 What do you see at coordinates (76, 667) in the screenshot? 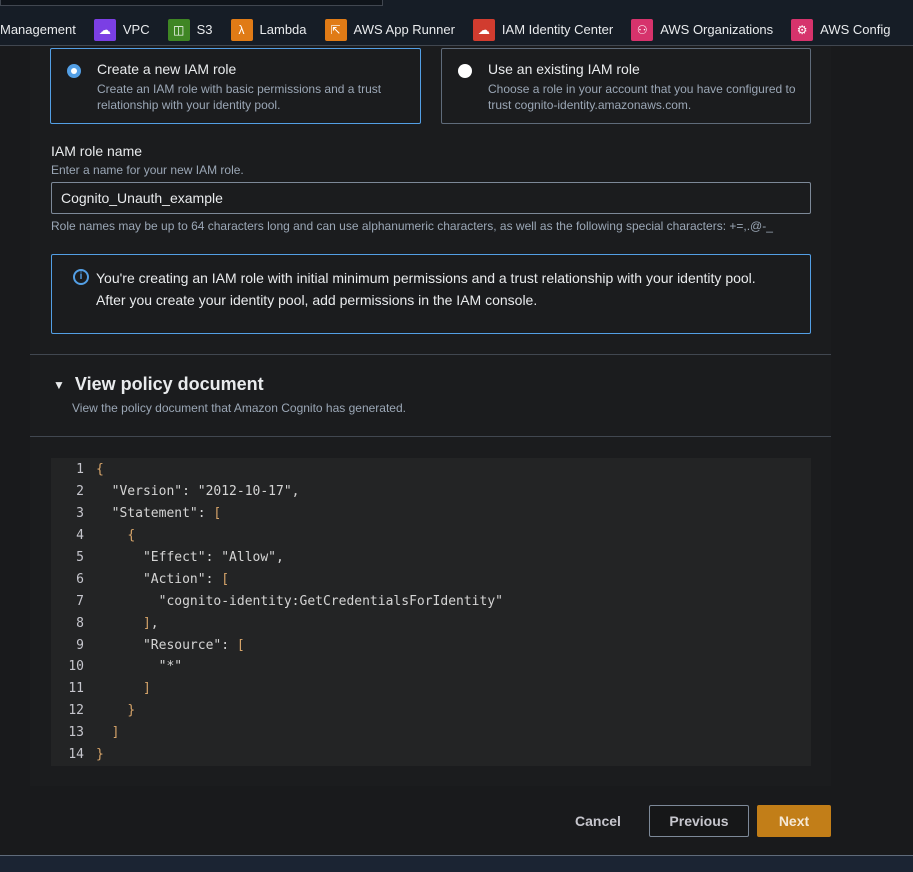
I see `line-number: 10` at bounding box center [76, 667].